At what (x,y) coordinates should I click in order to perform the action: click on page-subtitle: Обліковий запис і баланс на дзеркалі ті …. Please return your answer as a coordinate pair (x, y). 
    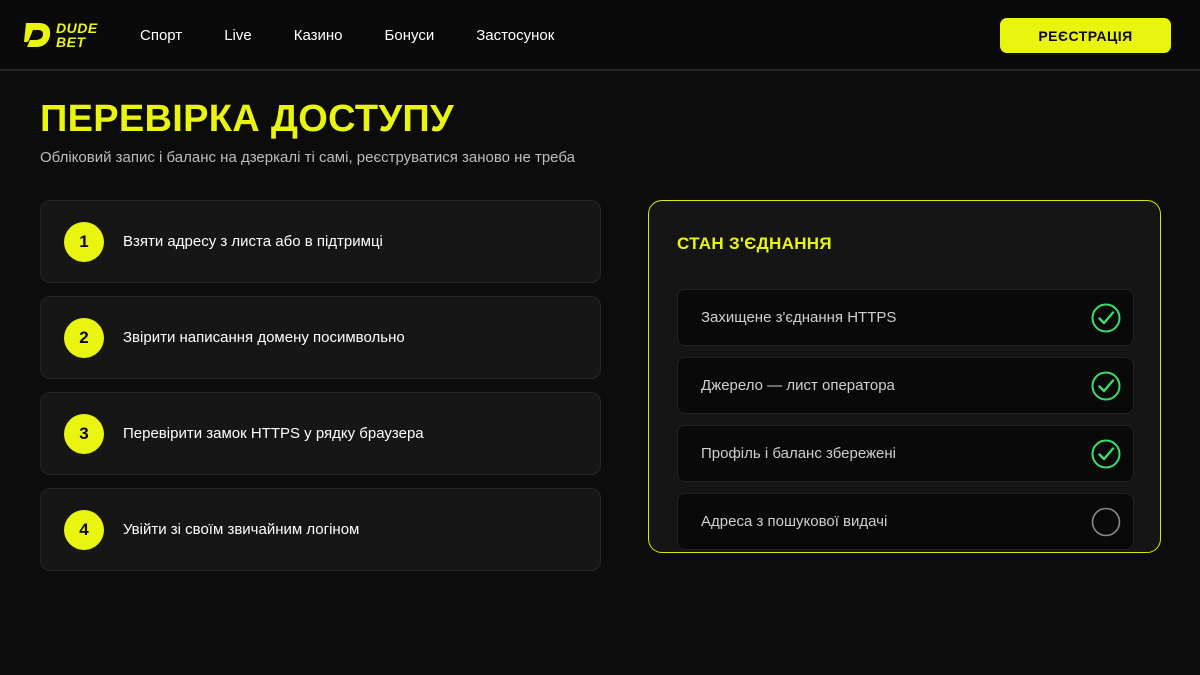
    Looking at the image, I should click on (307, 157).